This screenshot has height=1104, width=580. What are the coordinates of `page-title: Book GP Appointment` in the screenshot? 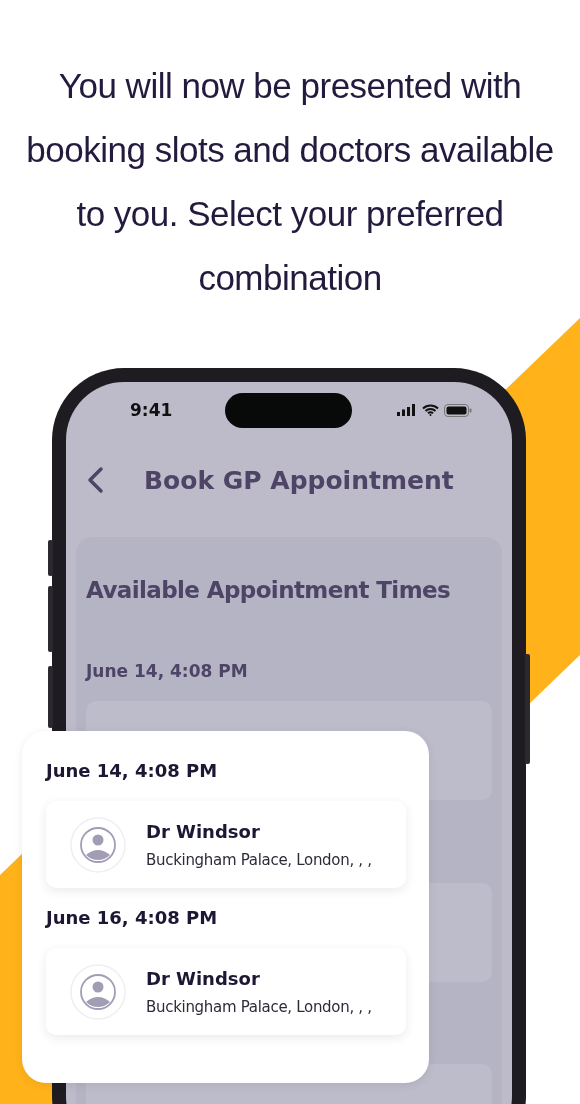 It's located at (299, 480).